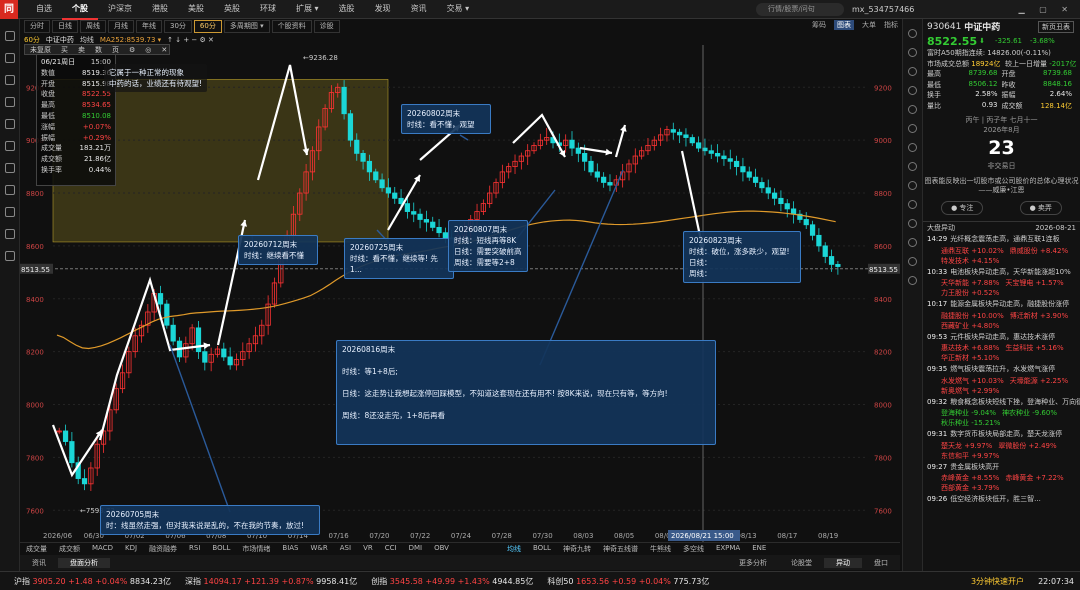 The image size is (1080, 590). I want to click on bottom-tab: 盘面分析, so click(84, 562).